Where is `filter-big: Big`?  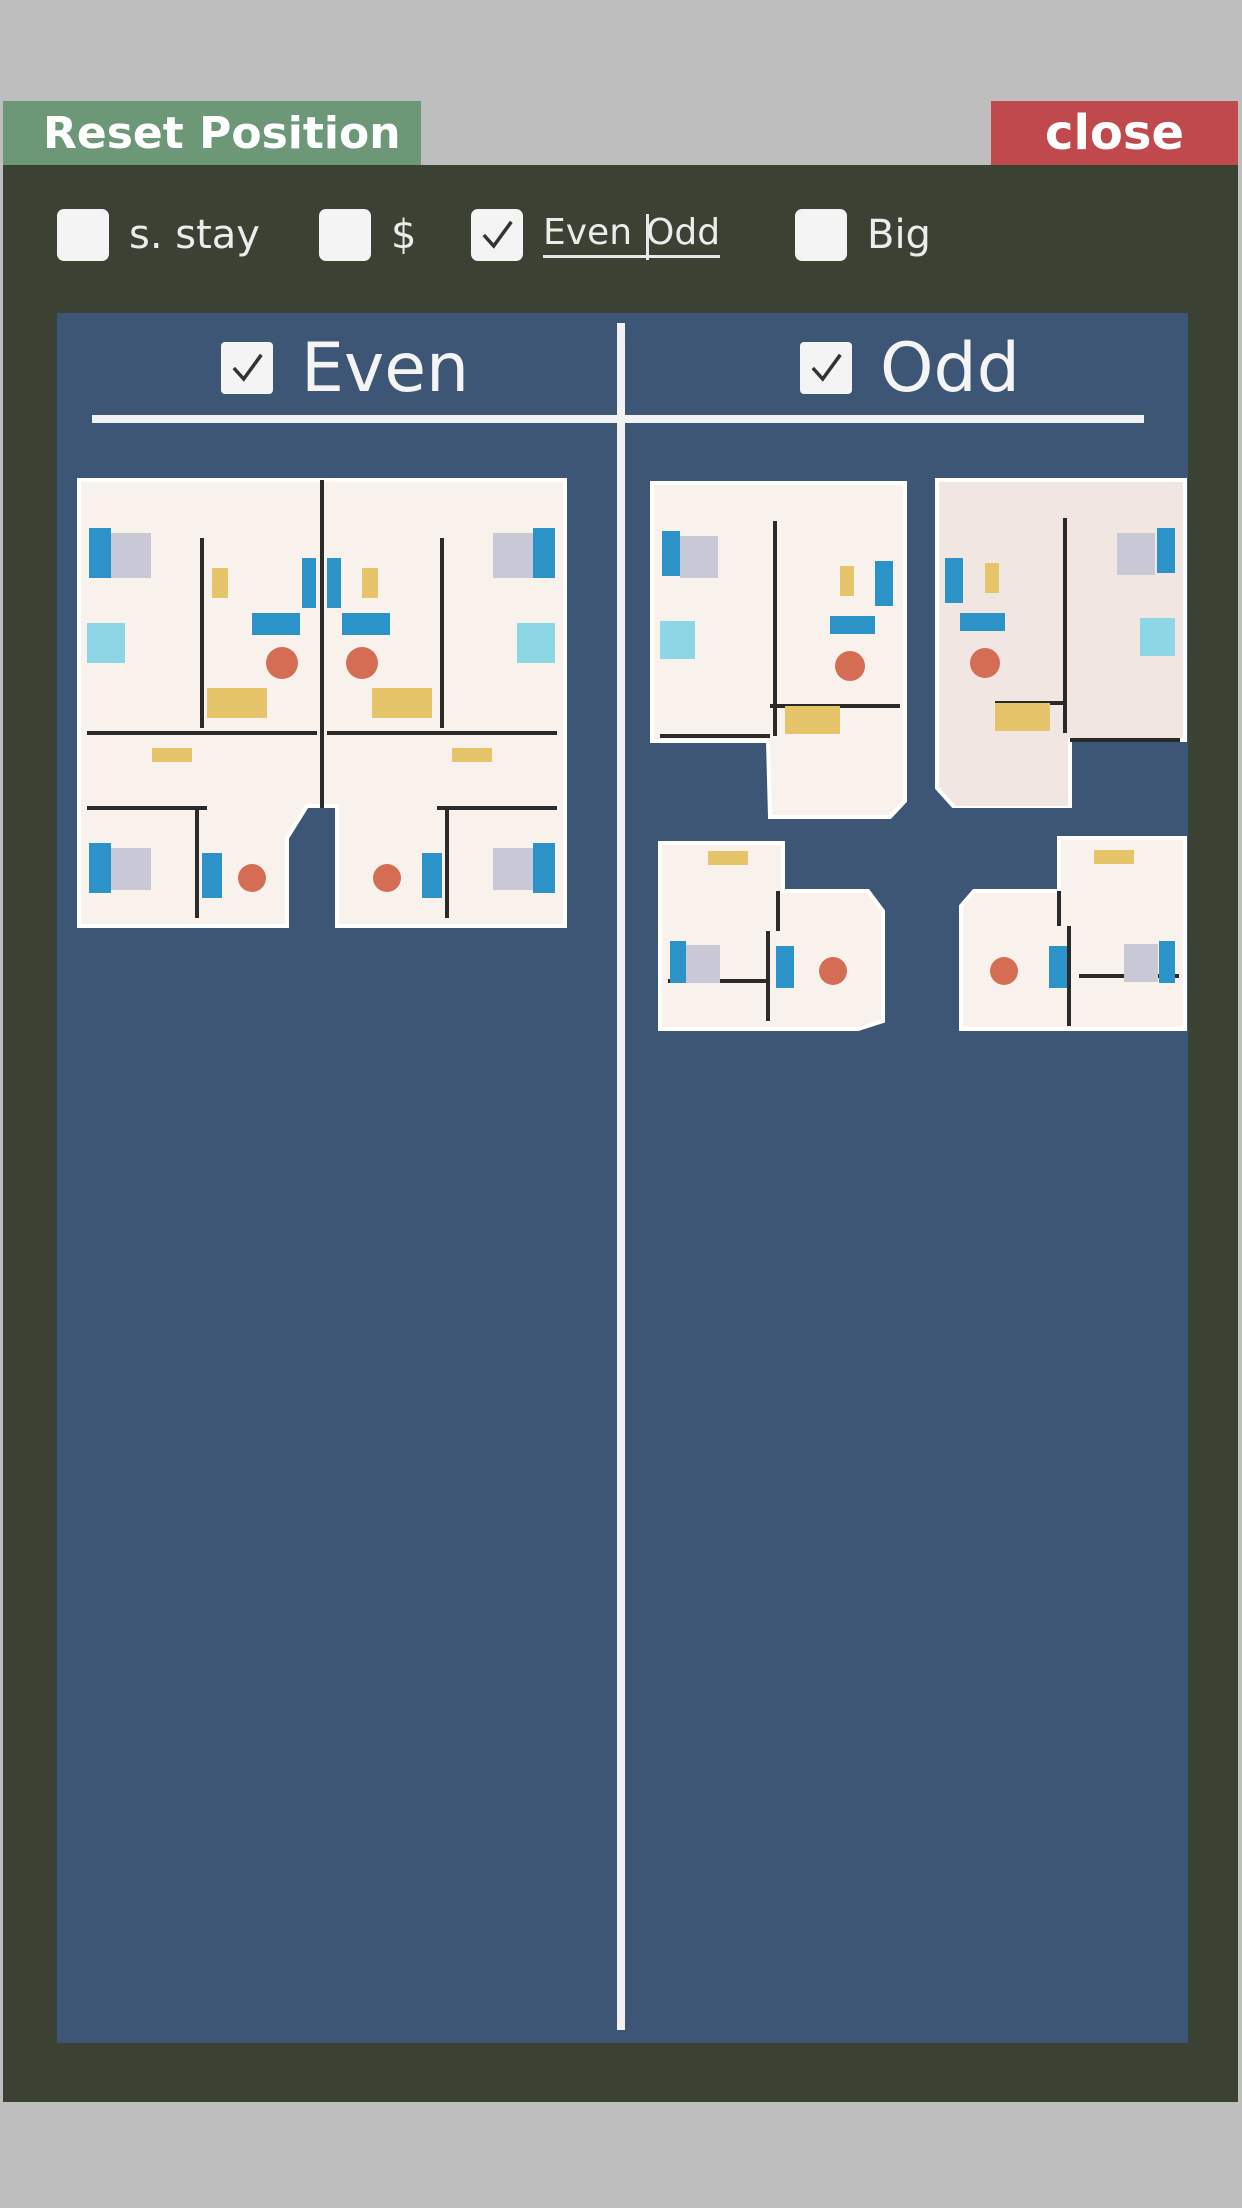
filter-big: Big is located at coordinates (863, 235).